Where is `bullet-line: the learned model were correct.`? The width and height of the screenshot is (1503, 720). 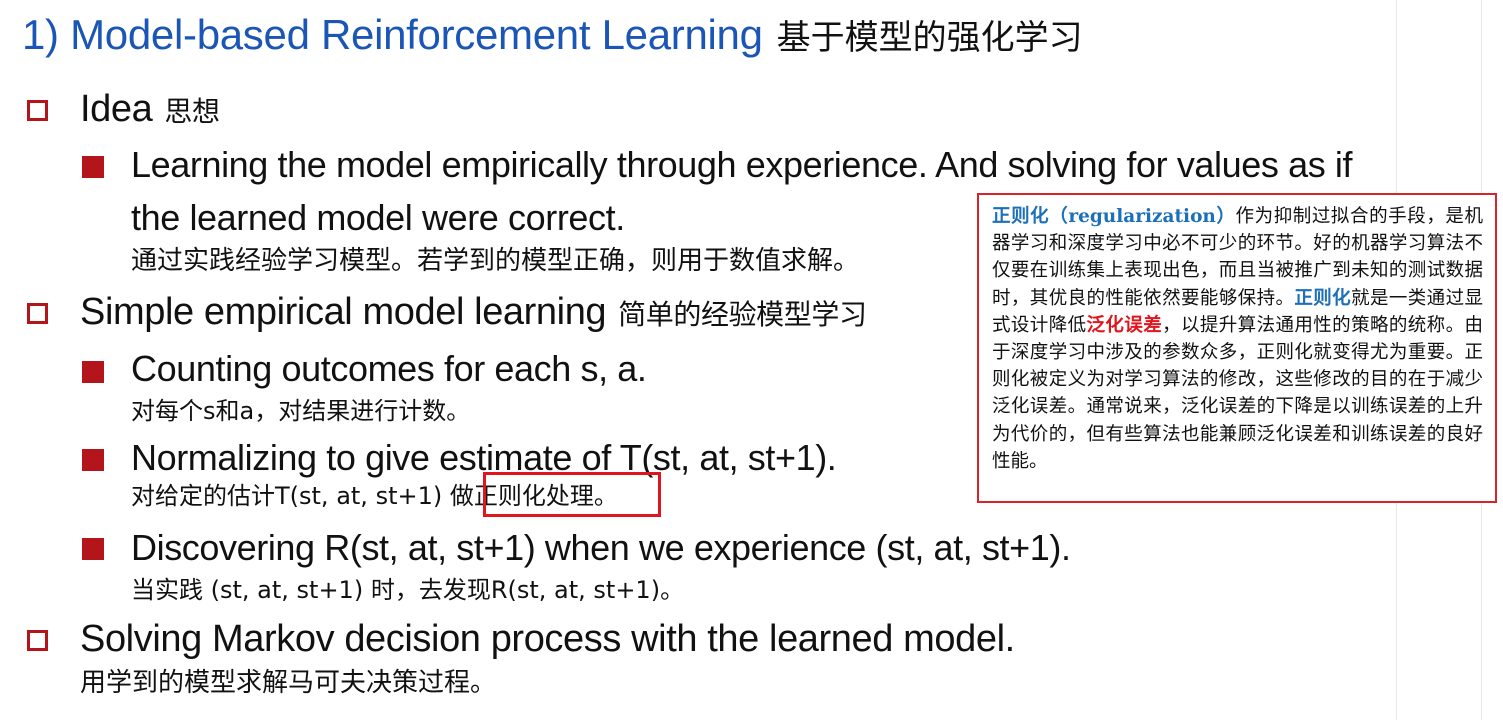 bullet-line: the learned model were correct. is located at coordinates (378, 217).